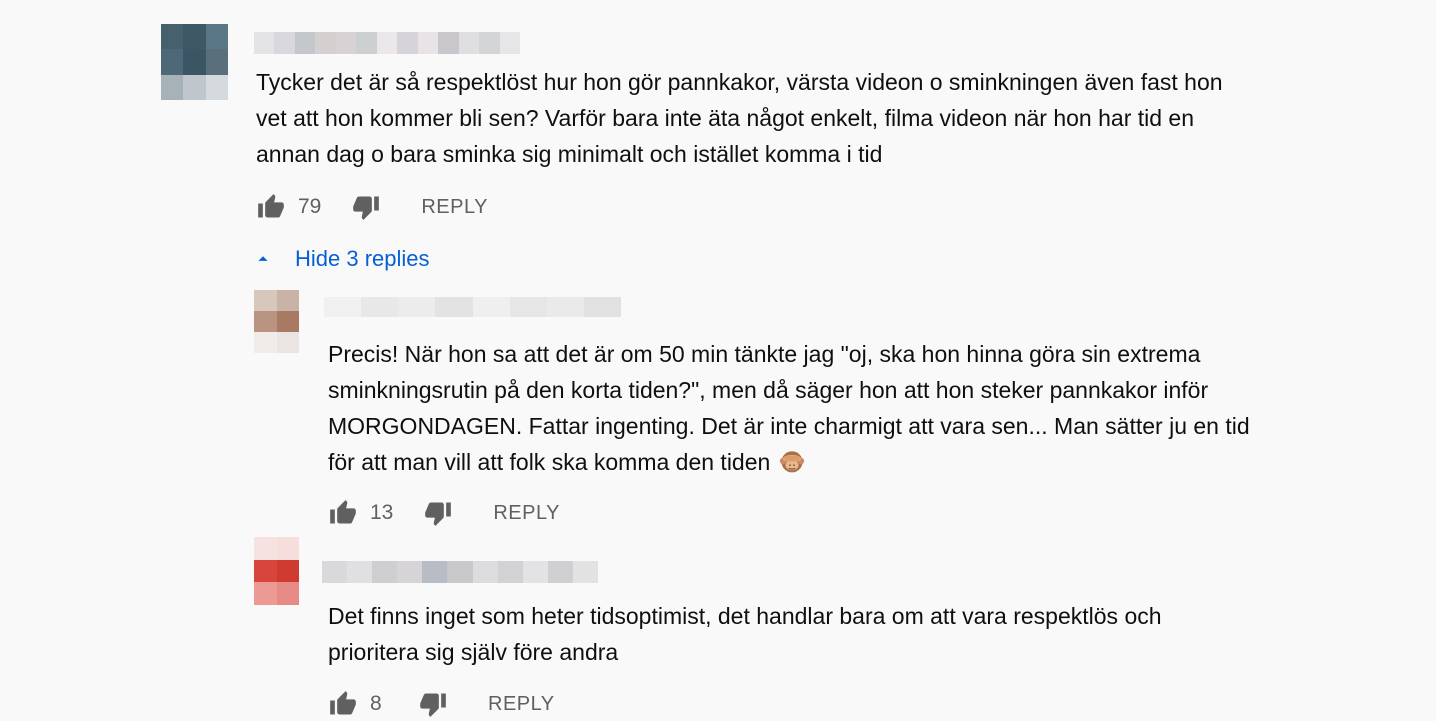 The width and height of the screenshot is (1436, 721). I want to click on hide-replies-toggle: Hide 3 replies, so click(341, 259).